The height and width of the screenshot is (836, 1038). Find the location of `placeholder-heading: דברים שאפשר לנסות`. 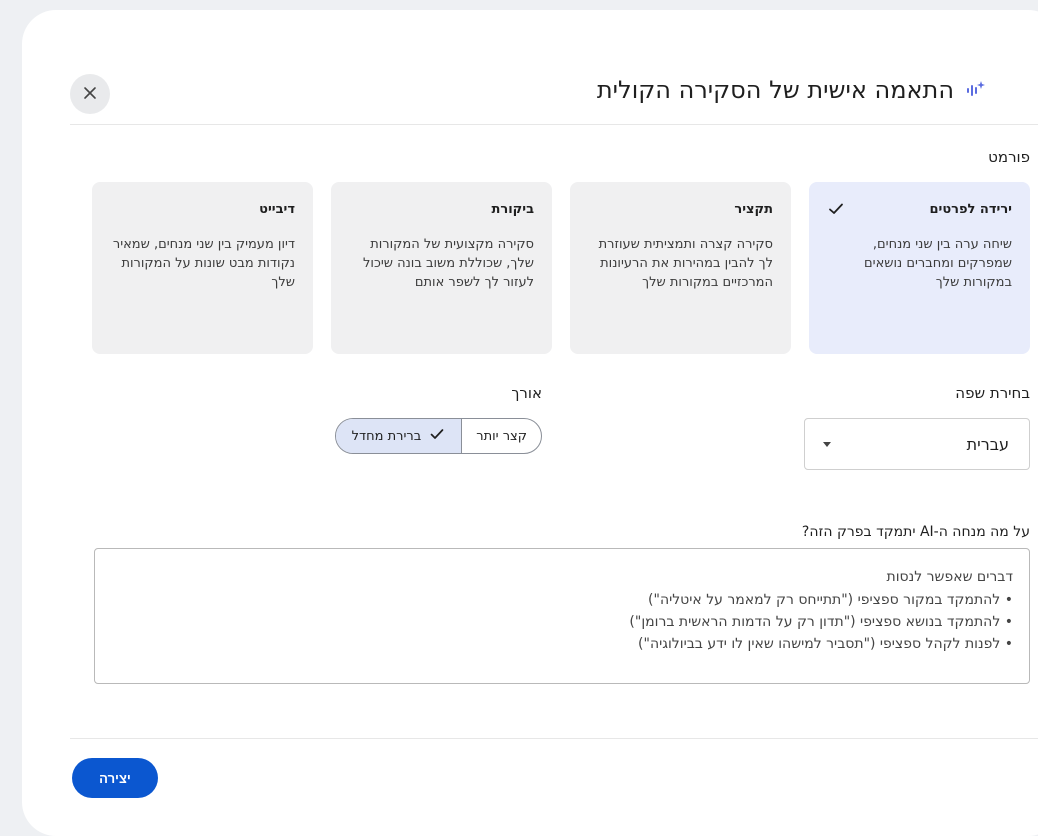

placeholder-heading: דברים שאפשר לנסות is located at coordinates (949, 577).